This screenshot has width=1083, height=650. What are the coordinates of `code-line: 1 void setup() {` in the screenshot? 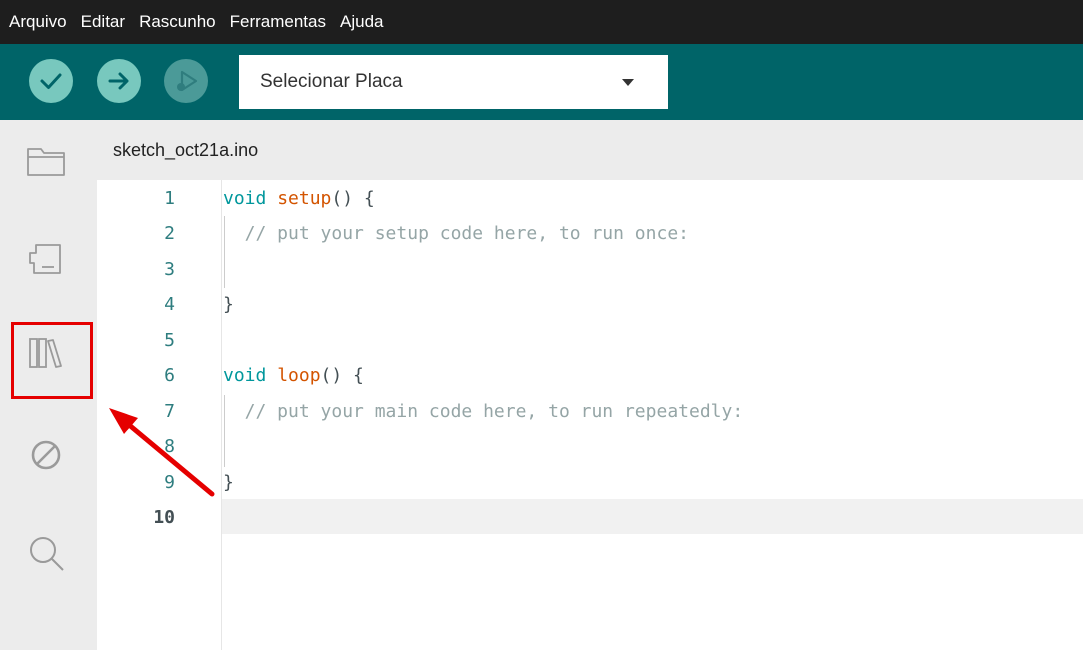 It's located at (236, 198).